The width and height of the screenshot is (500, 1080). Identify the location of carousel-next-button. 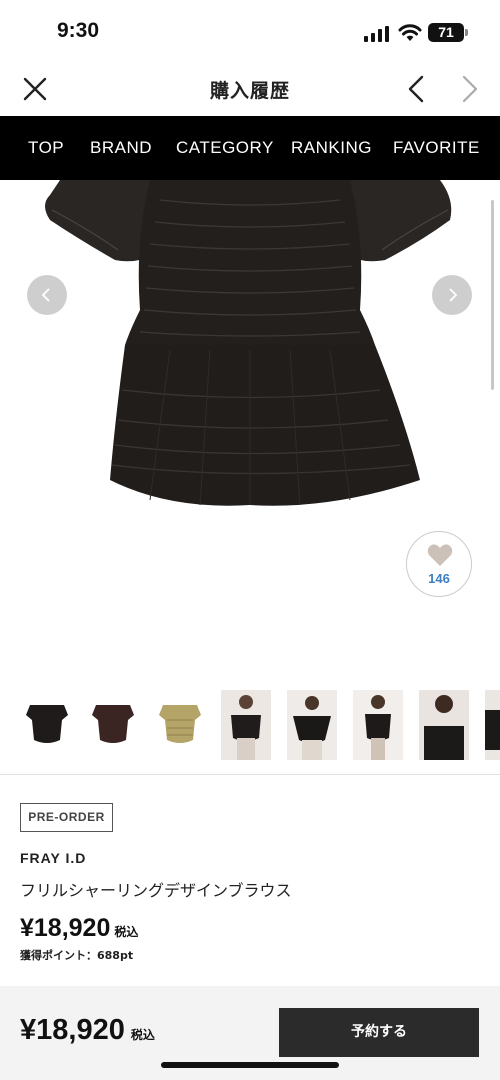
(452, 295).